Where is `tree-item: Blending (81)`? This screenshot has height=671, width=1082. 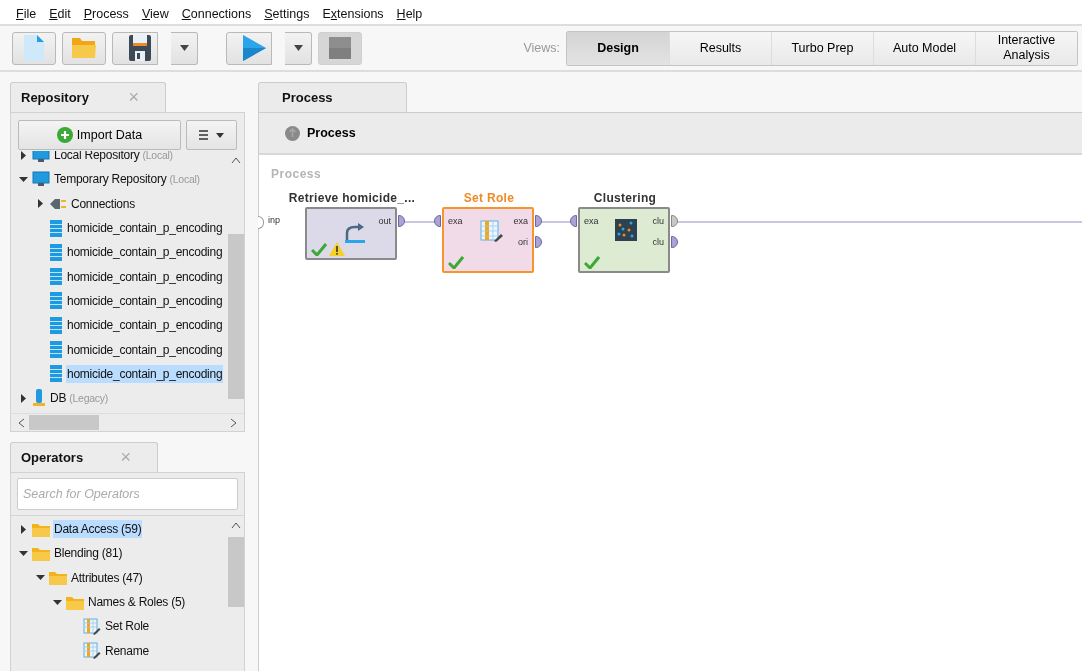 tree-item: Blending (81) is located at coordinates (88, 553).